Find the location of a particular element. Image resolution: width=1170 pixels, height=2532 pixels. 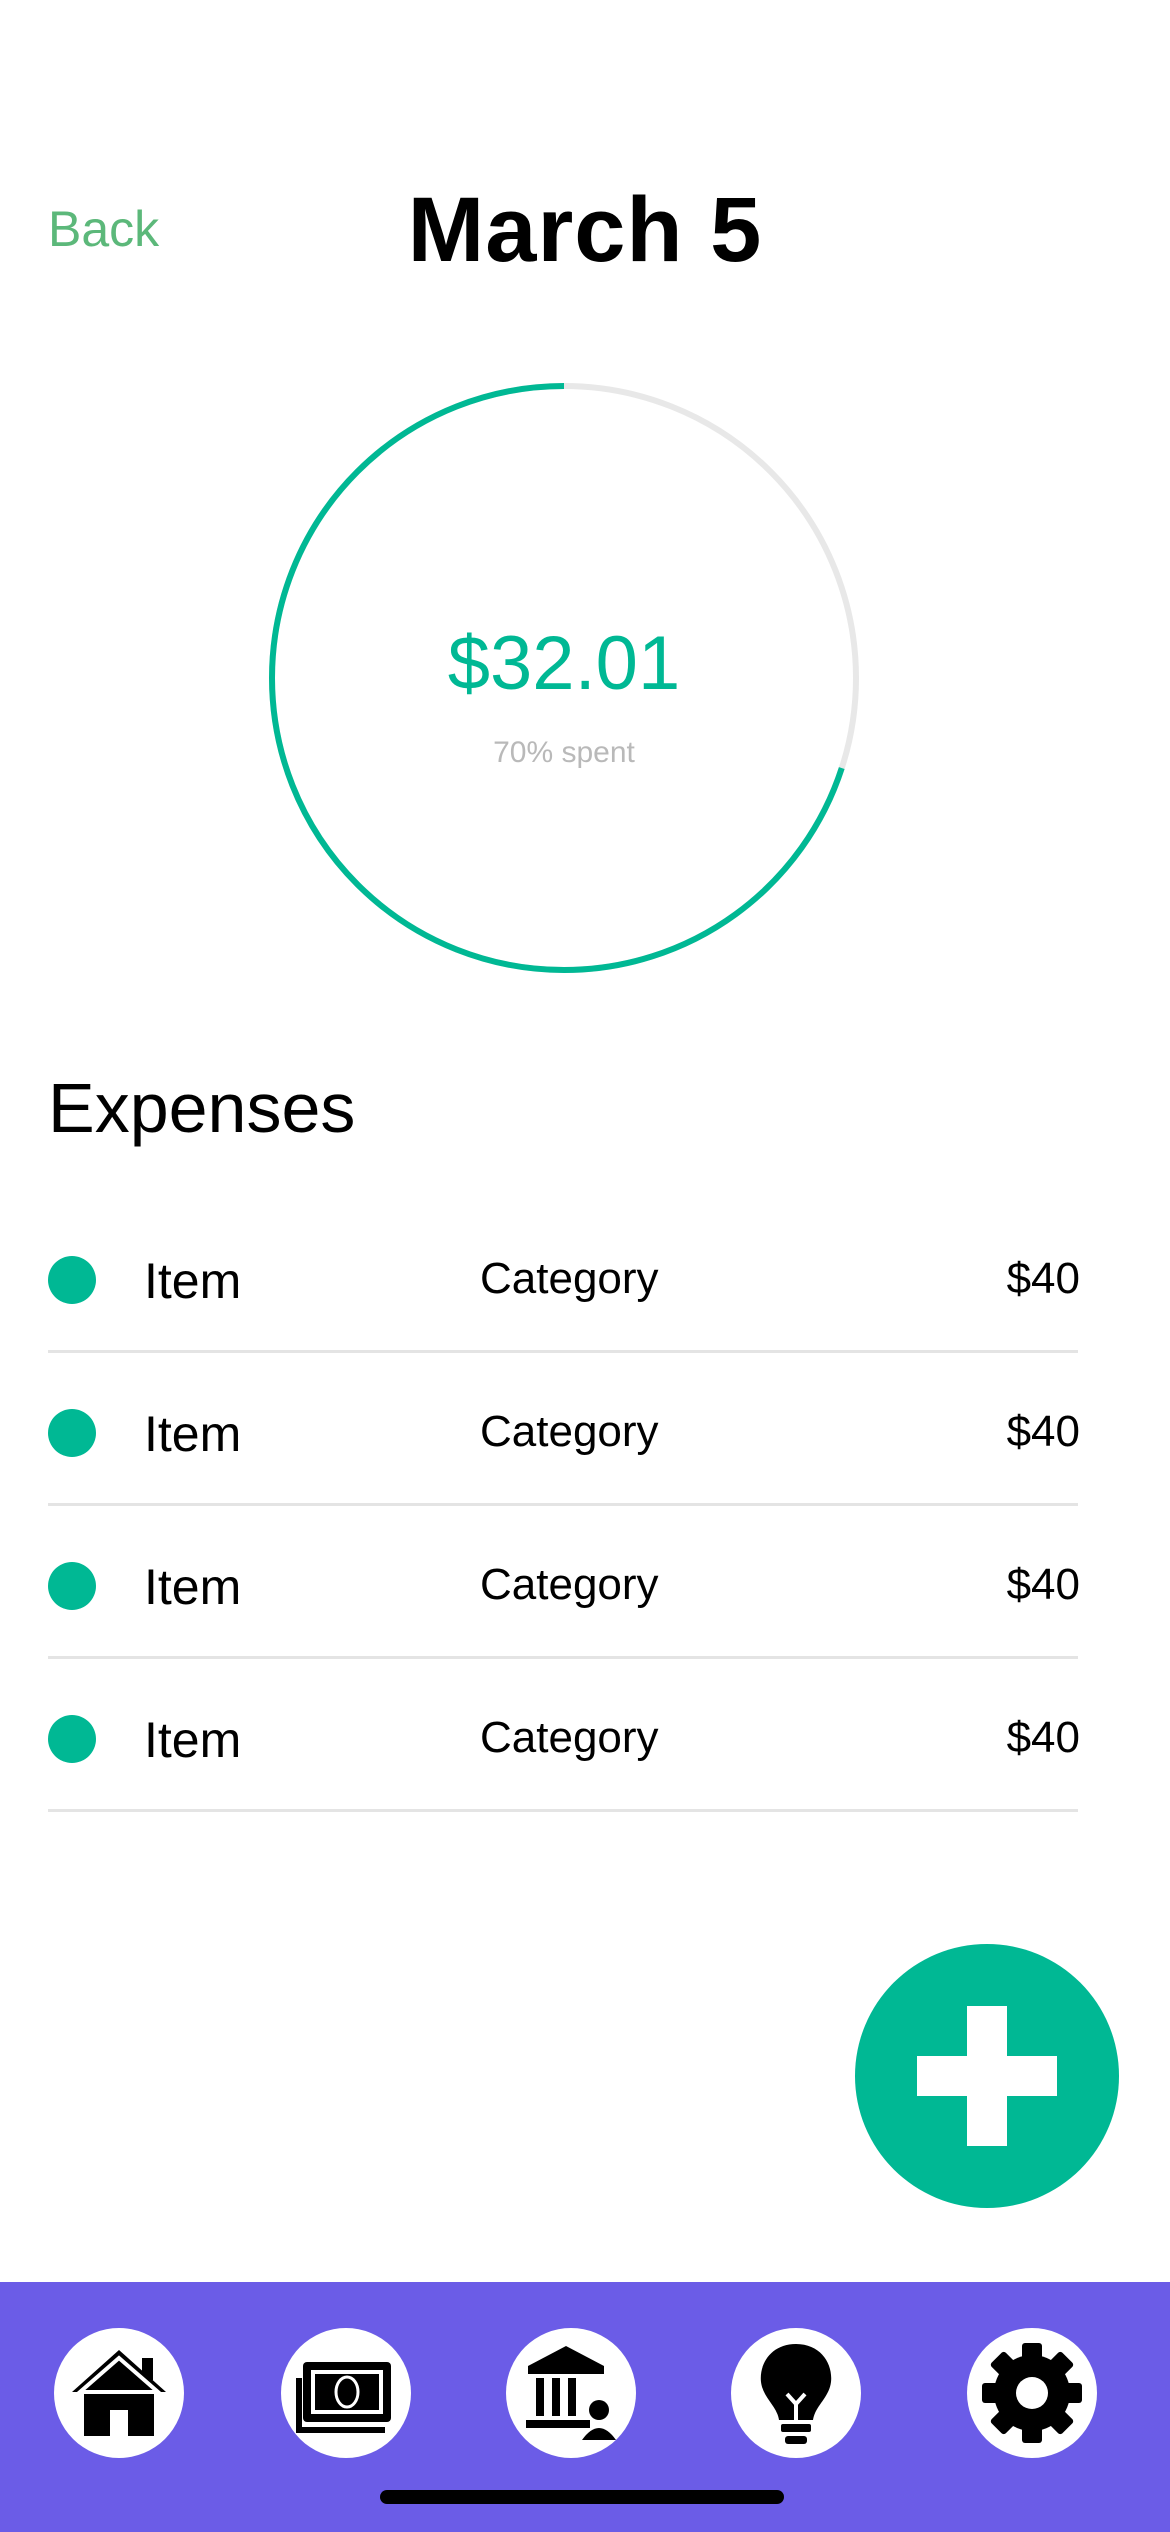

tab-accounts is located at coordinates (571, 2393).